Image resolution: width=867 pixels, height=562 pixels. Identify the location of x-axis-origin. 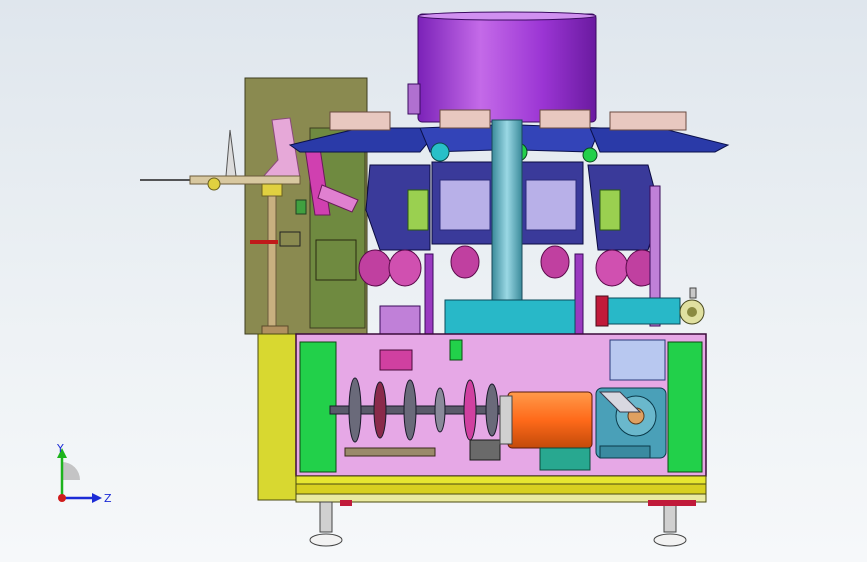
(62, 498).